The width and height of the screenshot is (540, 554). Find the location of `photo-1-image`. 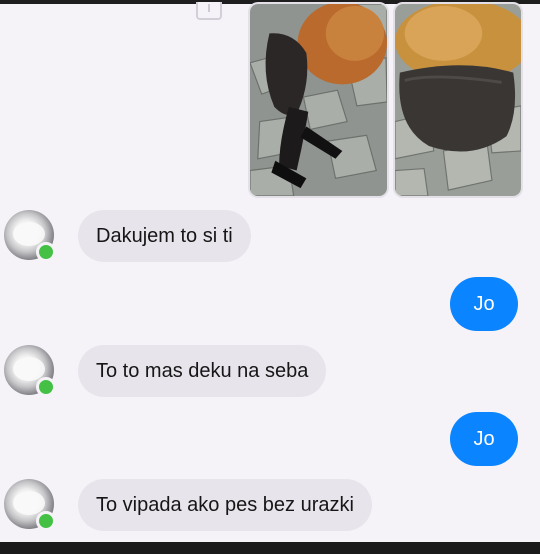

photo-1-image is located at coordinates (318, 100).